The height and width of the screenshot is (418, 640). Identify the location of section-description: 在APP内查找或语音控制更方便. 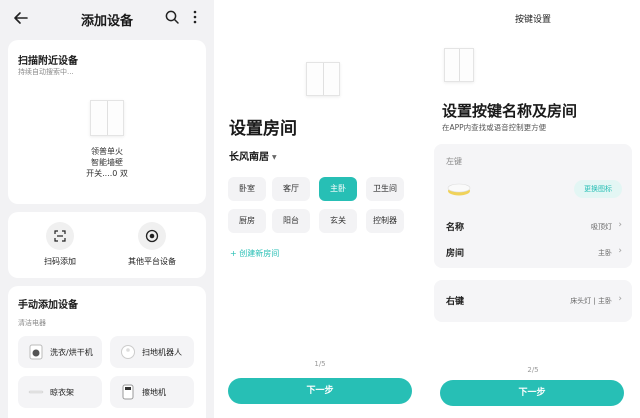
(494, 127).